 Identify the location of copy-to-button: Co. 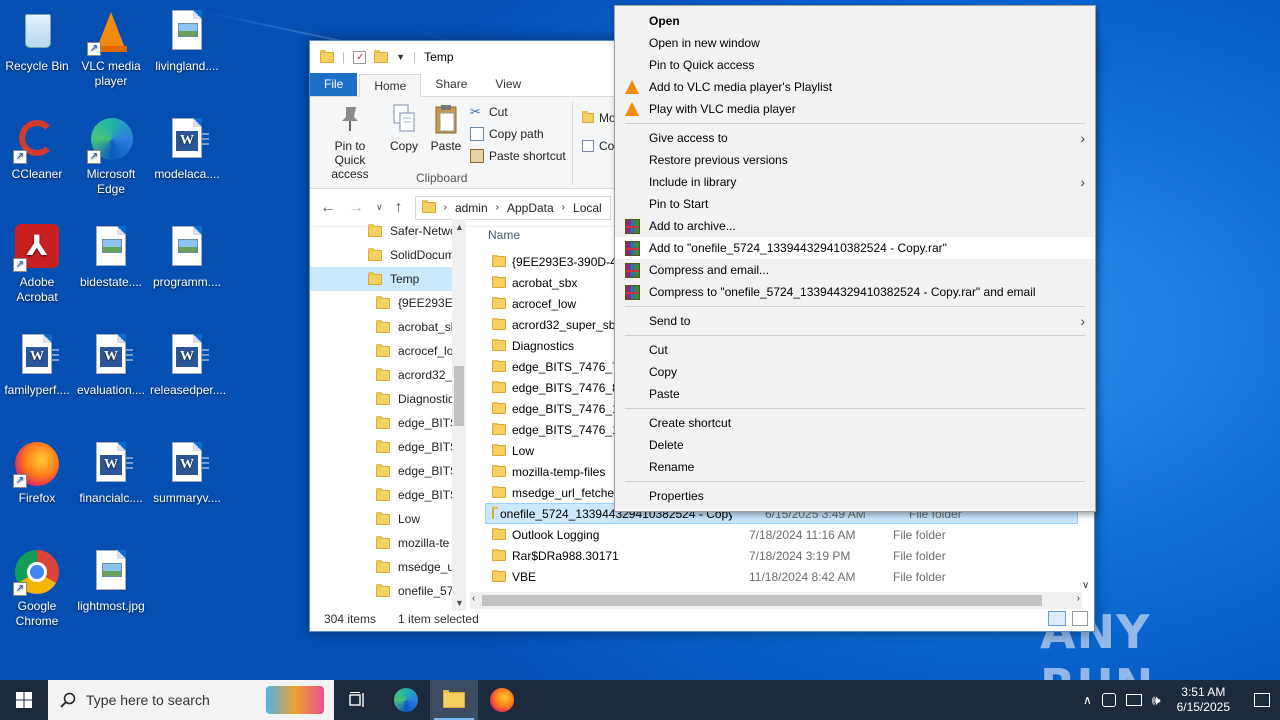
(598, 146).